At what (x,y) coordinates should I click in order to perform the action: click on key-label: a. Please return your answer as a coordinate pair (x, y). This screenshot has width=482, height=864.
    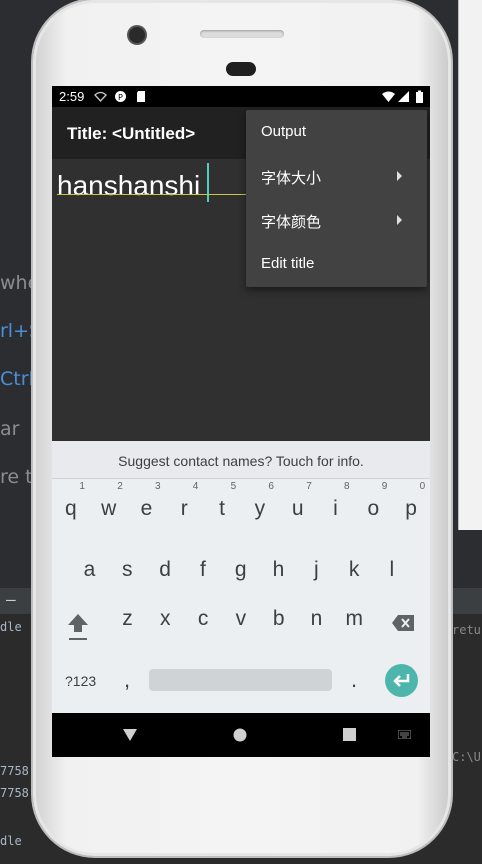
    Looking at the image, I should click on (89, 569).